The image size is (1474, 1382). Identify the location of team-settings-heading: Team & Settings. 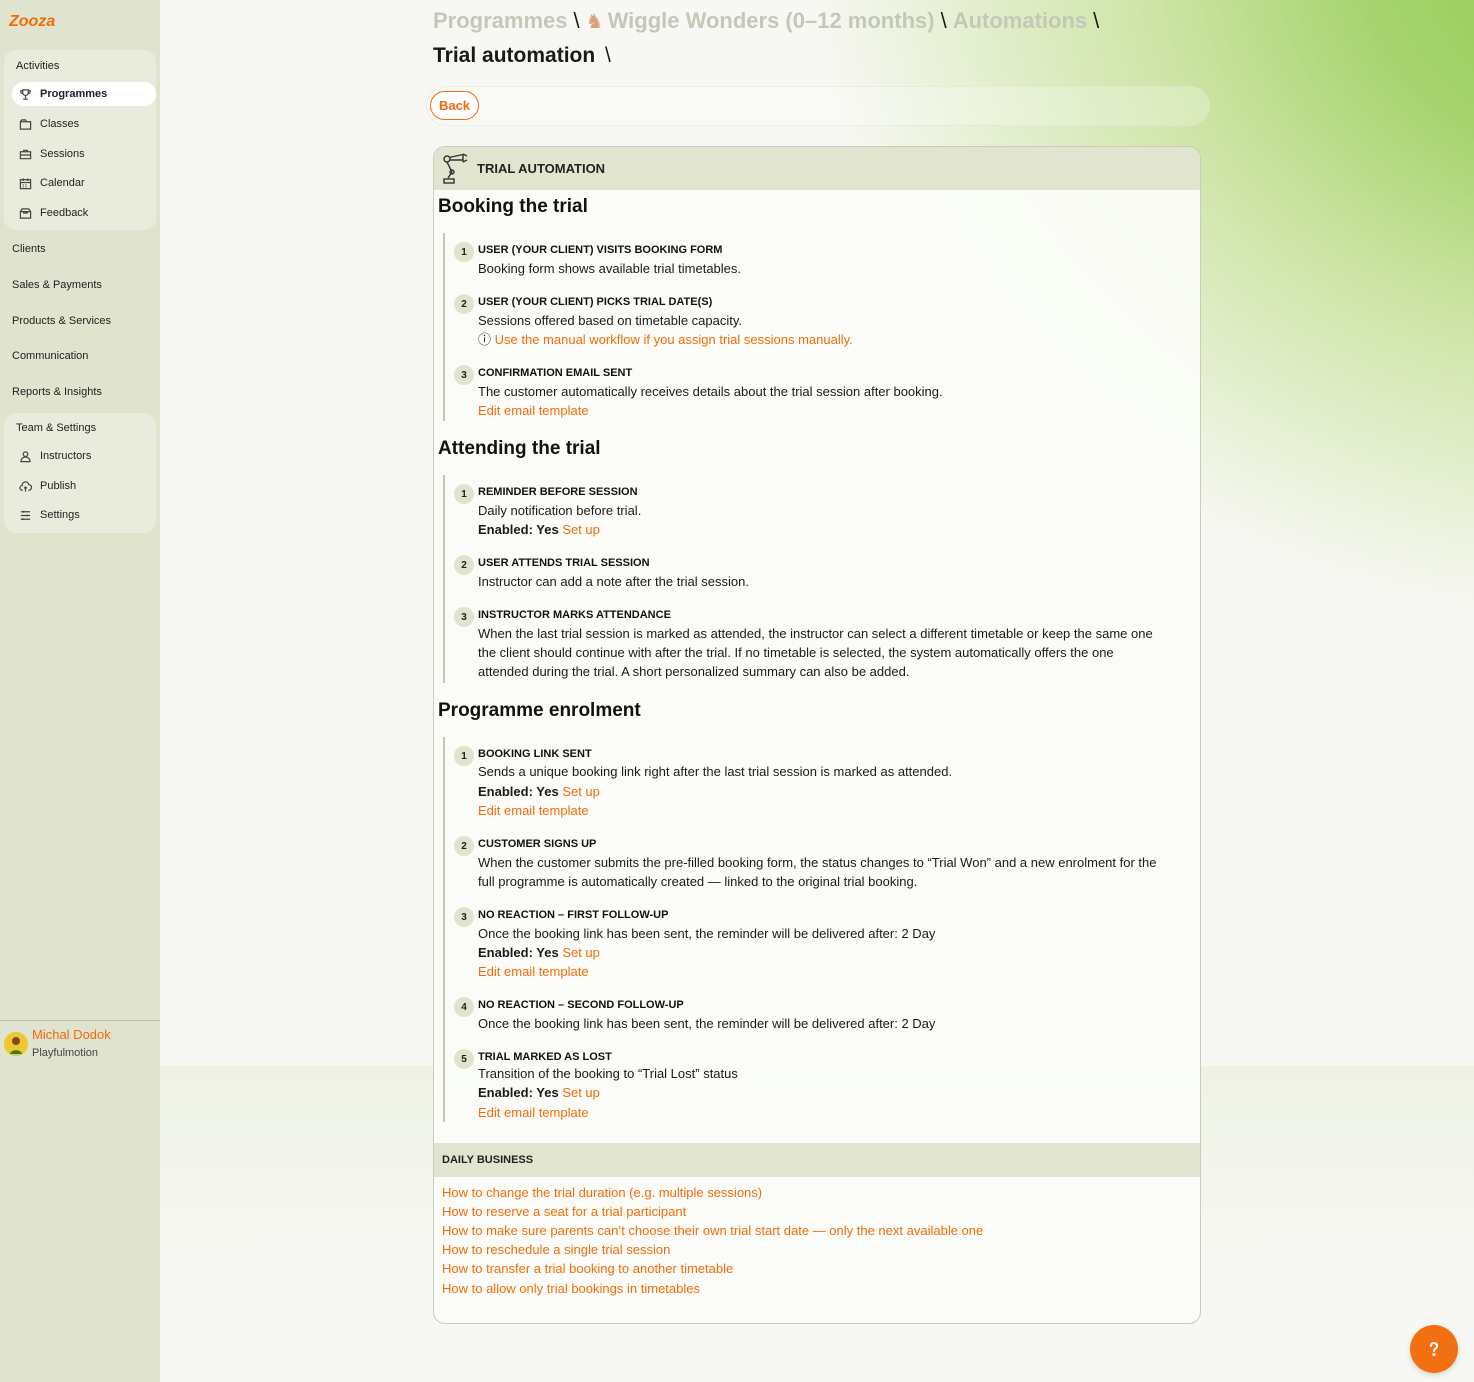
(56, 428).